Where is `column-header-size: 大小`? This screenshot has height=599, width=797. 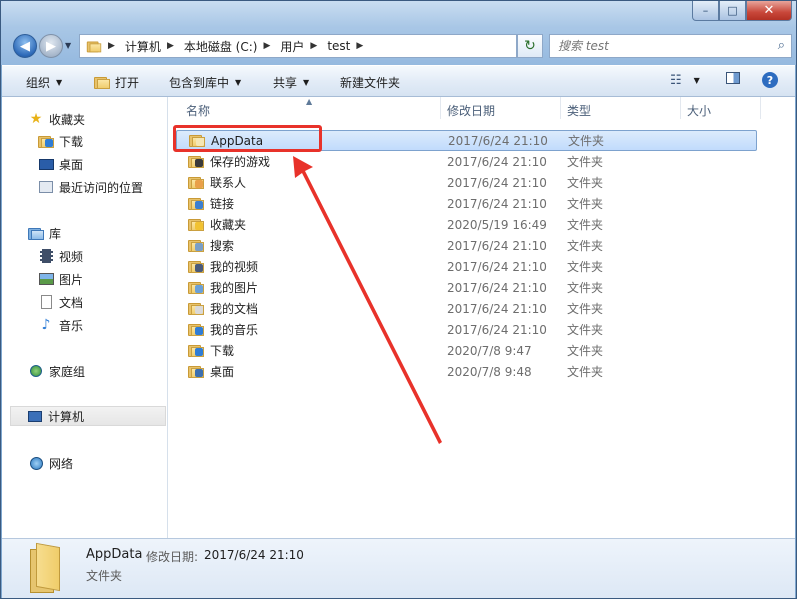 column-header-size: 大小 is located at coordinates (699, 110).